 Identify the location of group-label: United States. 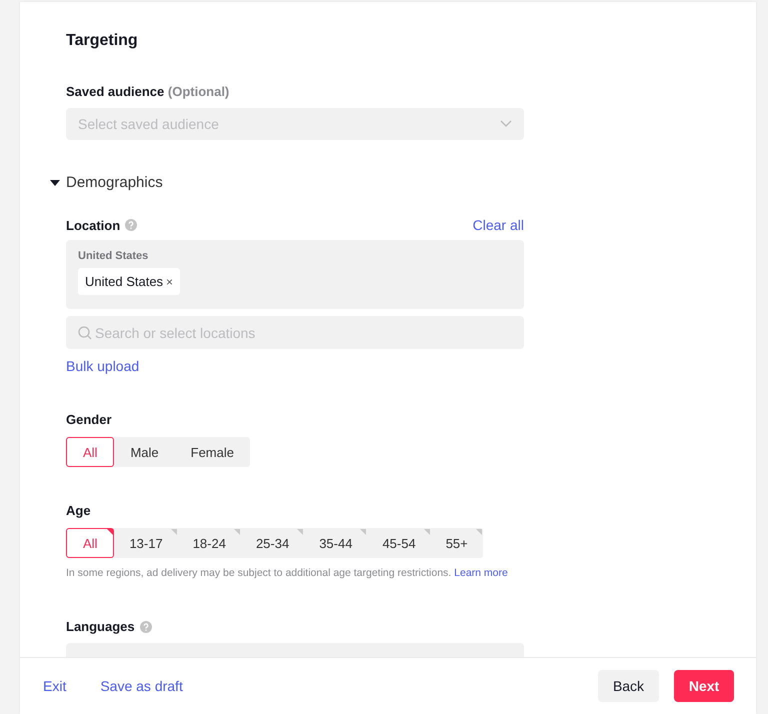
(114, 256).